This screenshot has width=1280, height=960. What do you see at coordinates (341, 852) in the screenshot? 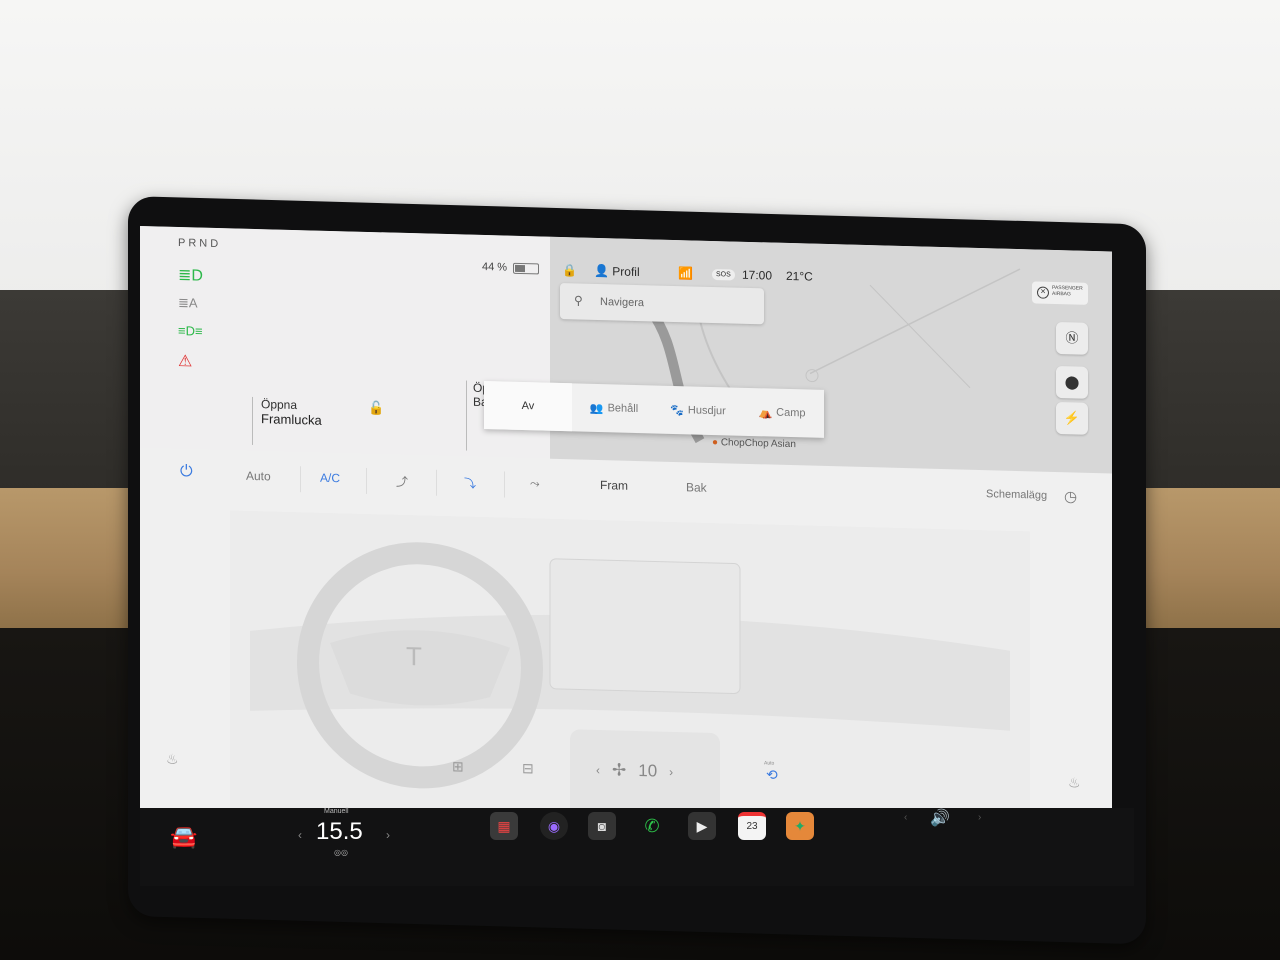
I see `seat-icon: ◎◎` at bounding box center [341, 852].